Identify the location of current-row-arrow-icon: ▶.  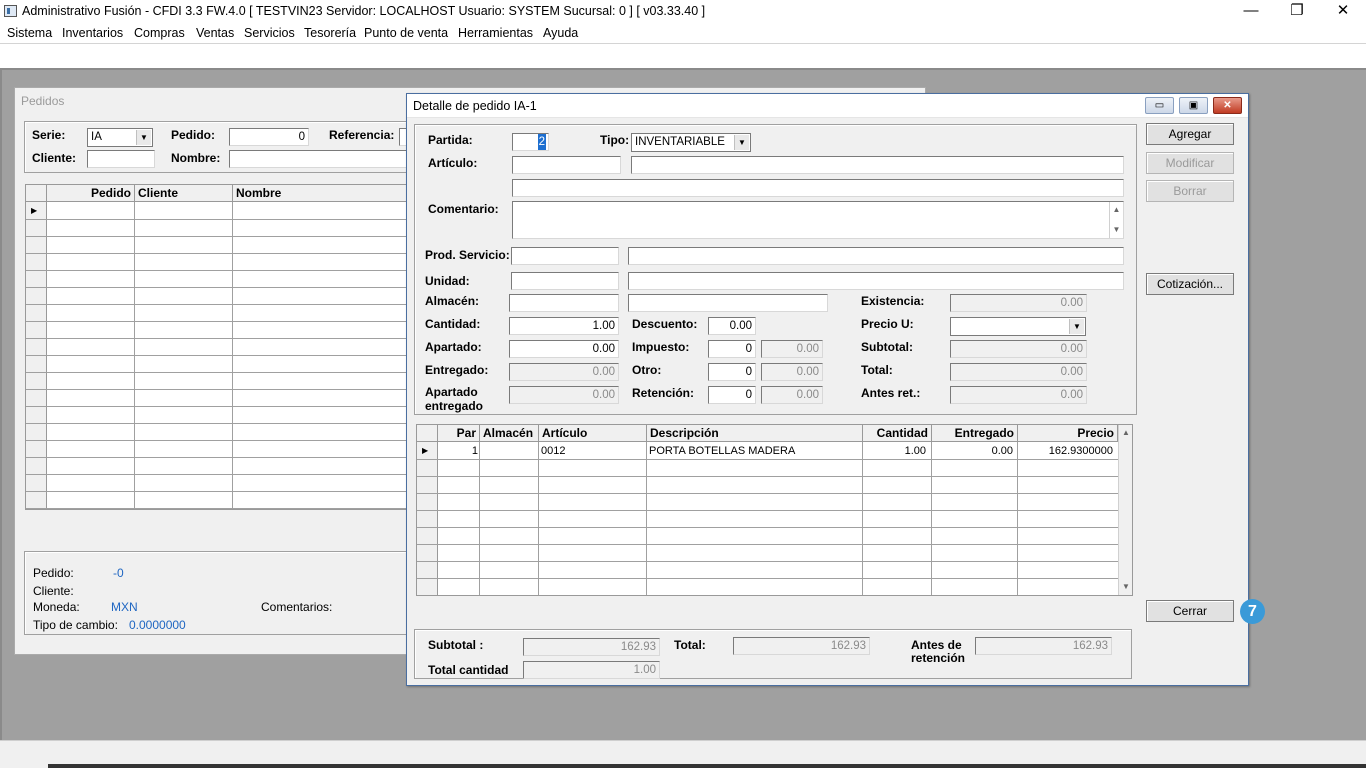
(425, 450).